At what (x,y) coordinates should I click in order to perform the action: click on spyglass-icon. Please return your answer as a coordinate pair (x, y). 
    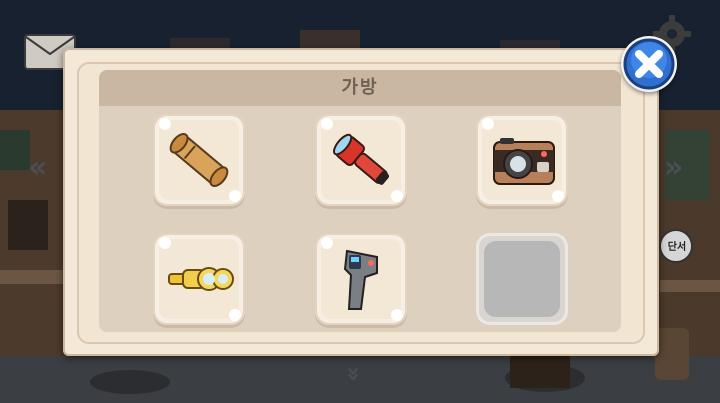
    Looking at the image, I should click on (201, 279).